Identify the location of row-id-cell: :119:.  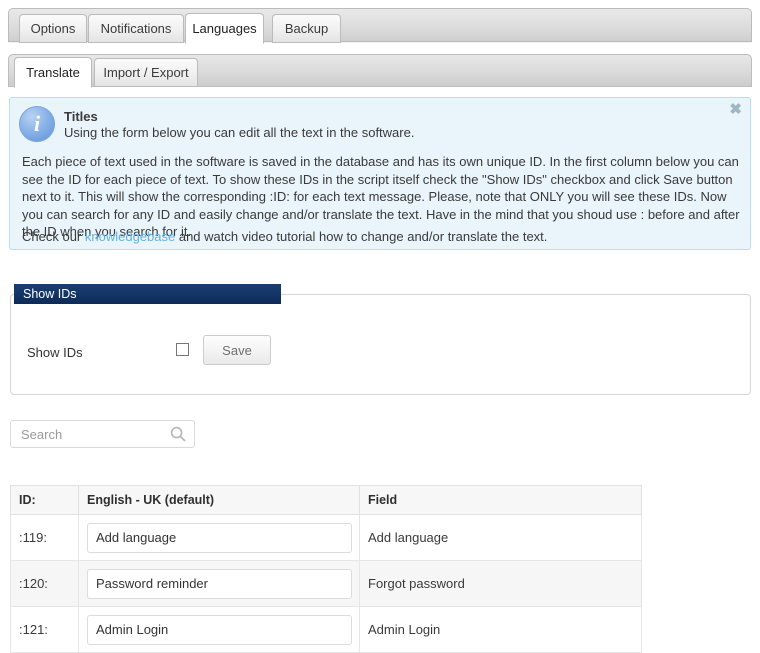
(44, 537).